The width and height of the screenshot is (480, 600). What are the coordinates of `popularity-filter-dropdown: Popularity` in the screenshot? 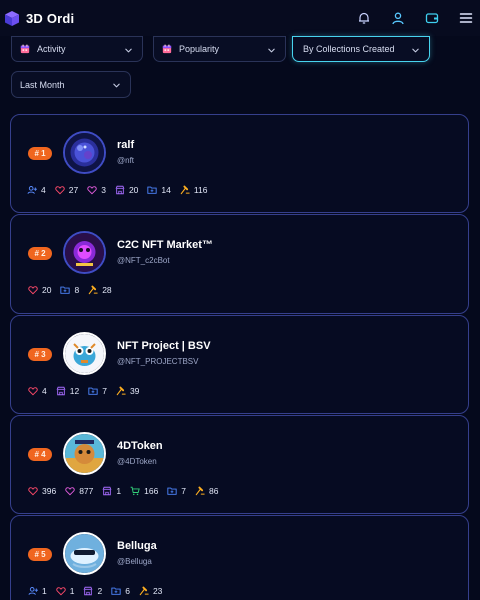 It's located at (219, 49).